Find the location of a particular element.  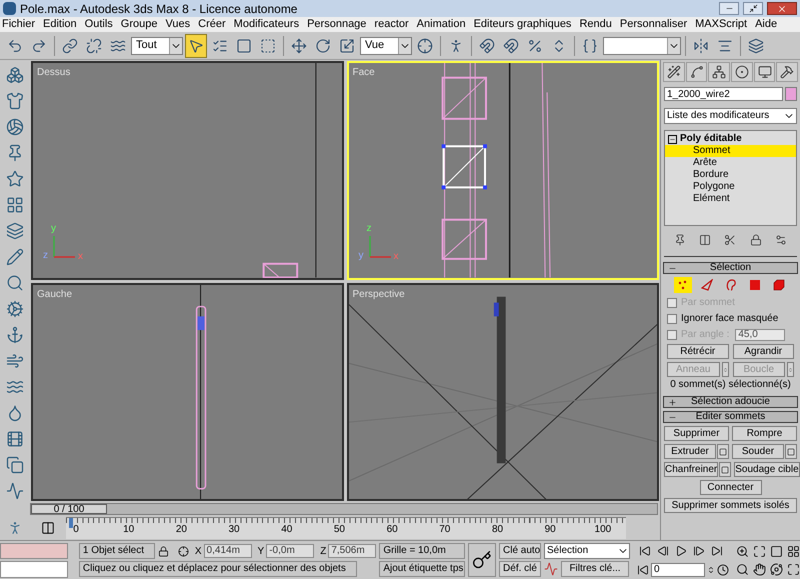

panel-button: Extruder is located at coordinates (690, 451).